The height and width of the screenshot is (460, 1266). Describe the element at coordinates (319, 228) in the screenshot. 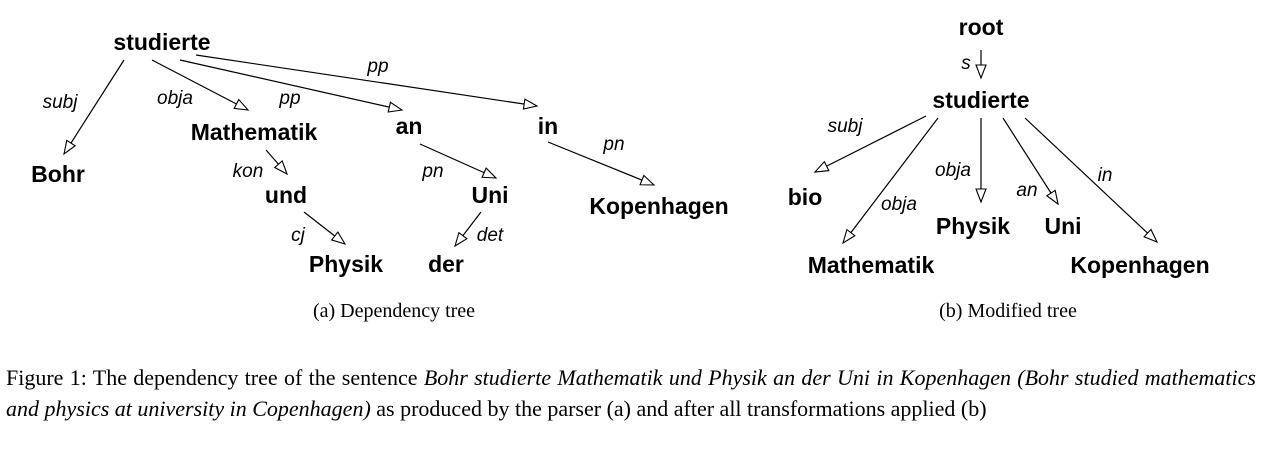

I see `edge-und-physik: cj` at that location.